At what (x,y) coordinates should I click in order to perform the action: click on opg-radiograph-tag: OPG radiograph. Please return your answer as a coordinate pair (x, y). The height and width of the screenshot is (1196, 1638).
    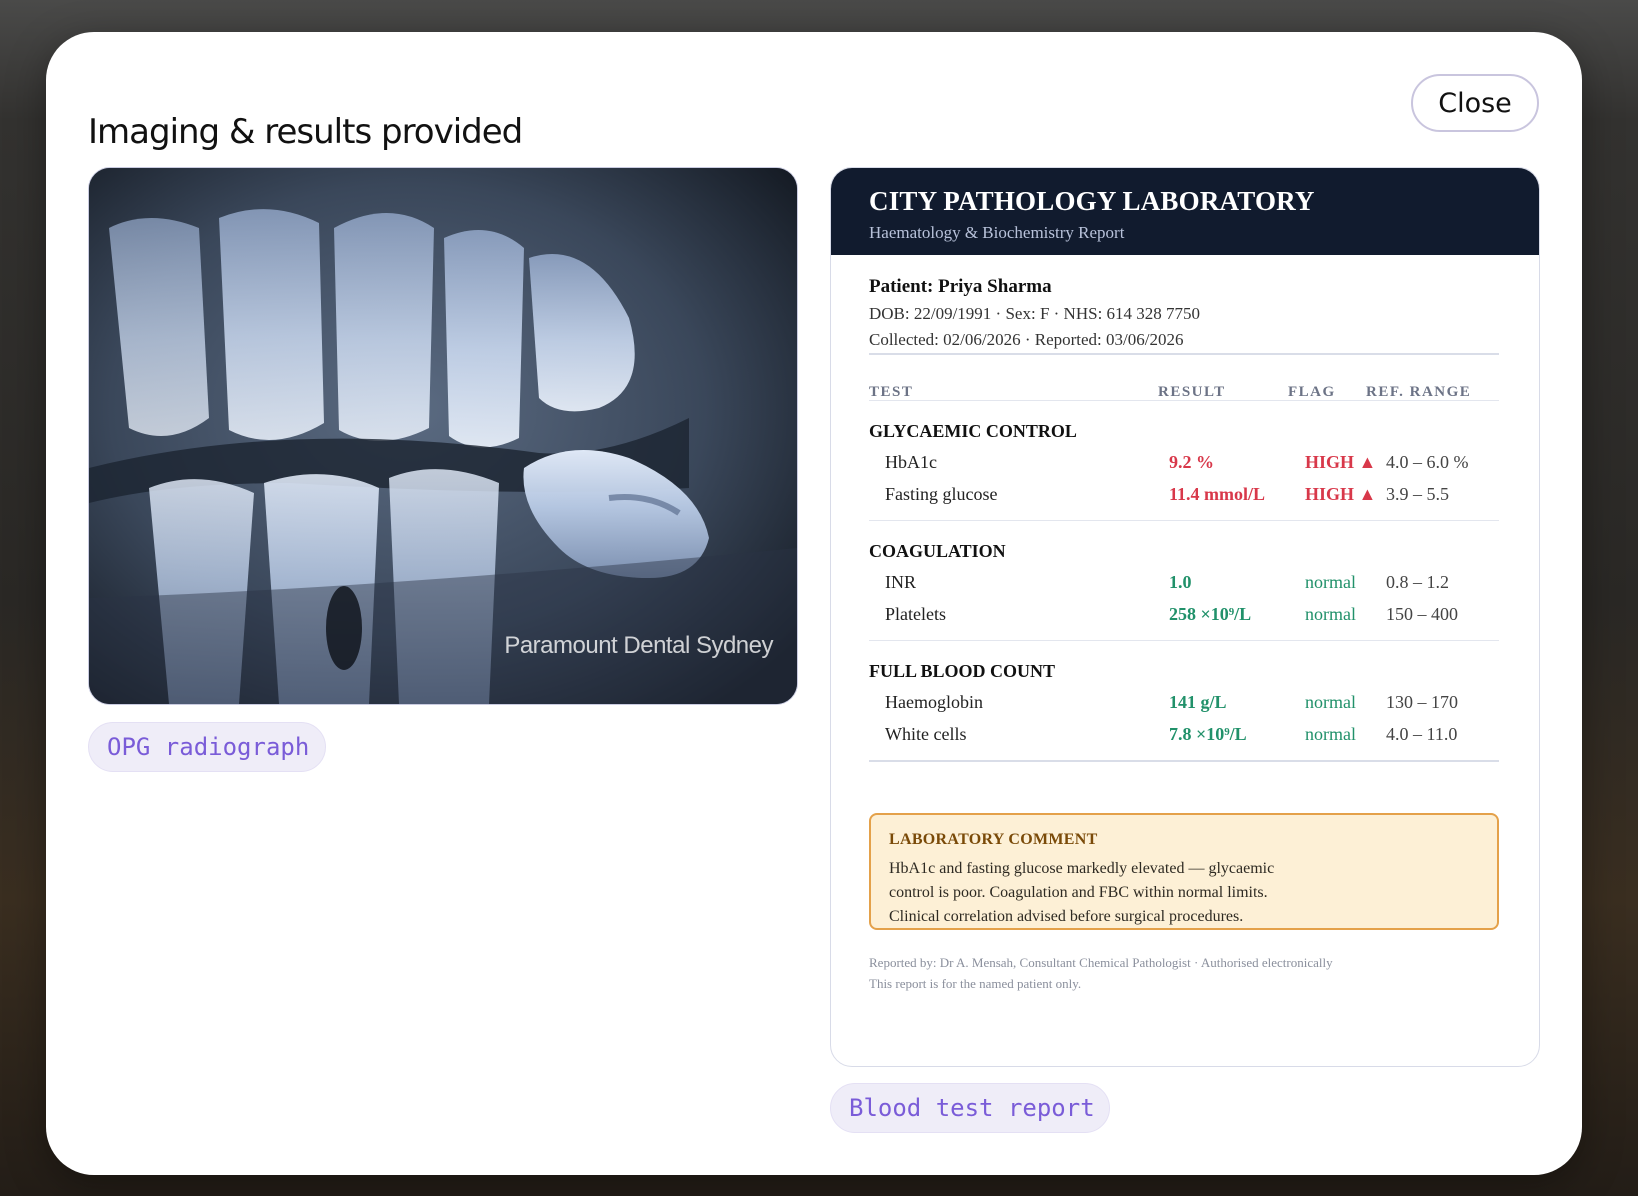
    Looking at the image, I should click on (207, 747).